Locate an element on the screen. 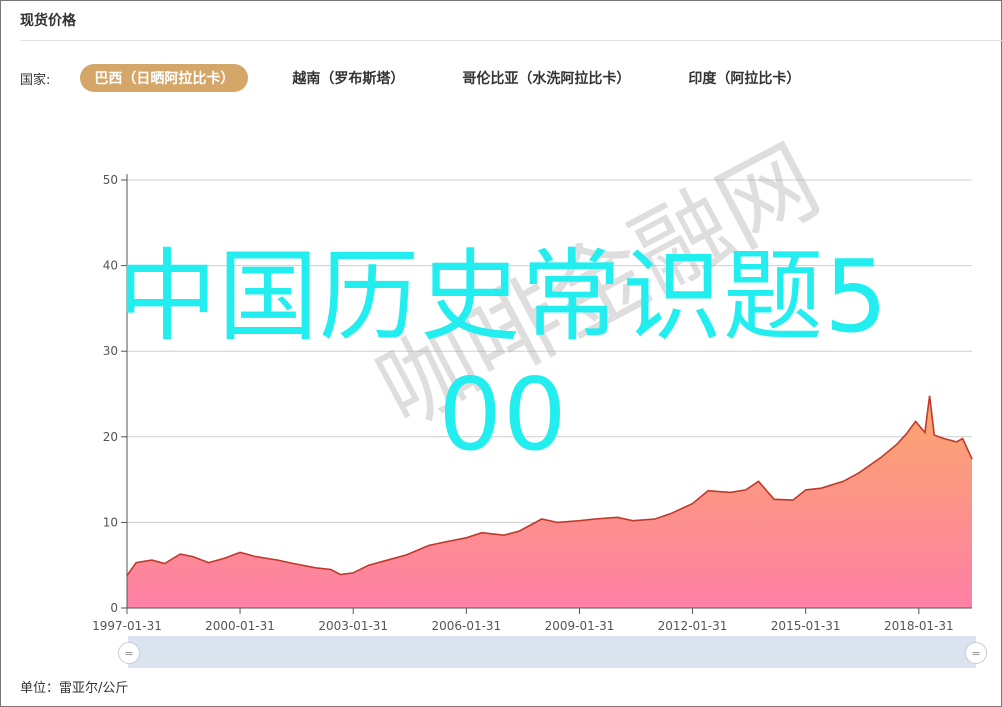 The image size is (1002, 707). country-tab-colombia: 哥伦比亚（水洗阿拉比卡） is located at coordinates (546, 78).